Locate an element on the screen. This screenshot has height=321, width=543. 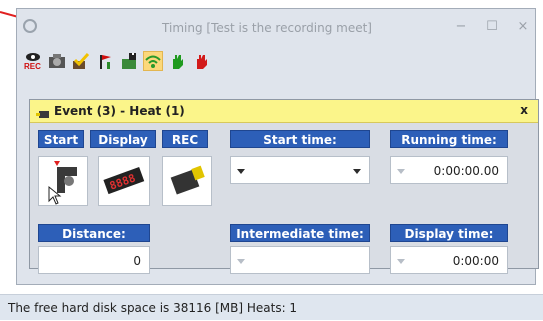
distance-input: 0 is located at coordinates (94, 260).